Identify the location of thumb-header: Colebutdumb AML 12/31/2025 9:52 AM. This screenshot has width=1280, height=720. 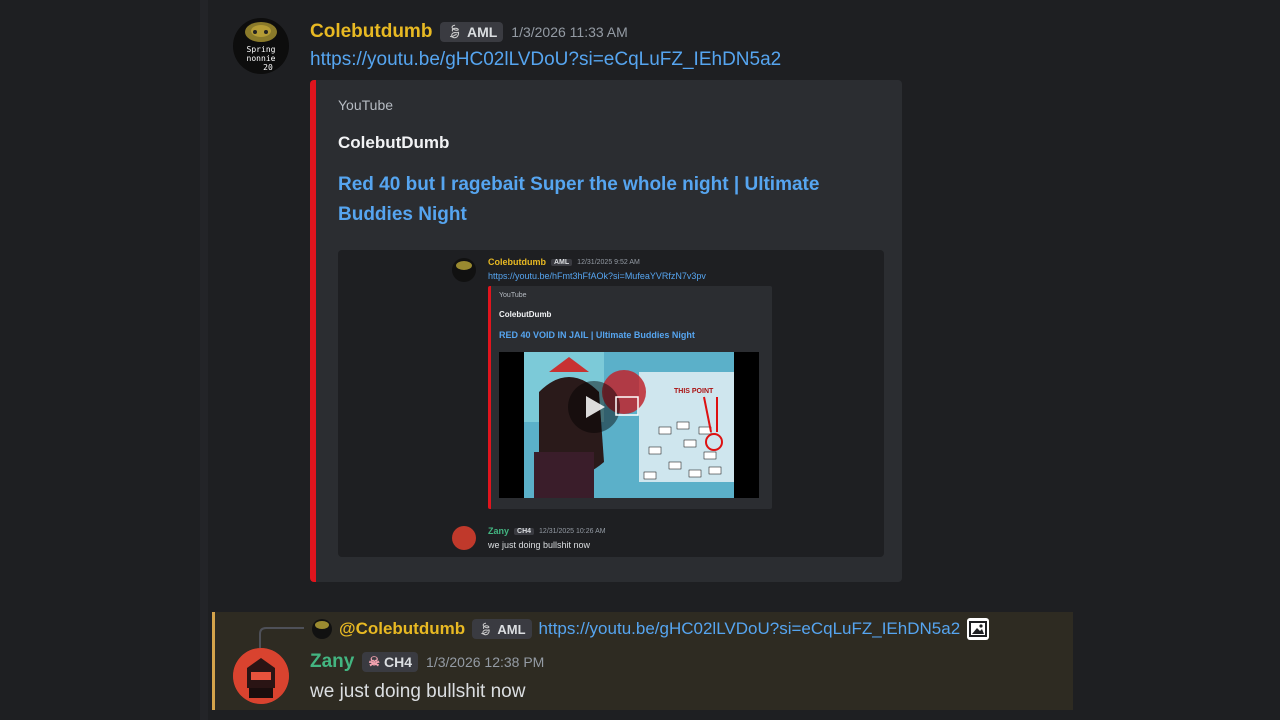
(564, 262).